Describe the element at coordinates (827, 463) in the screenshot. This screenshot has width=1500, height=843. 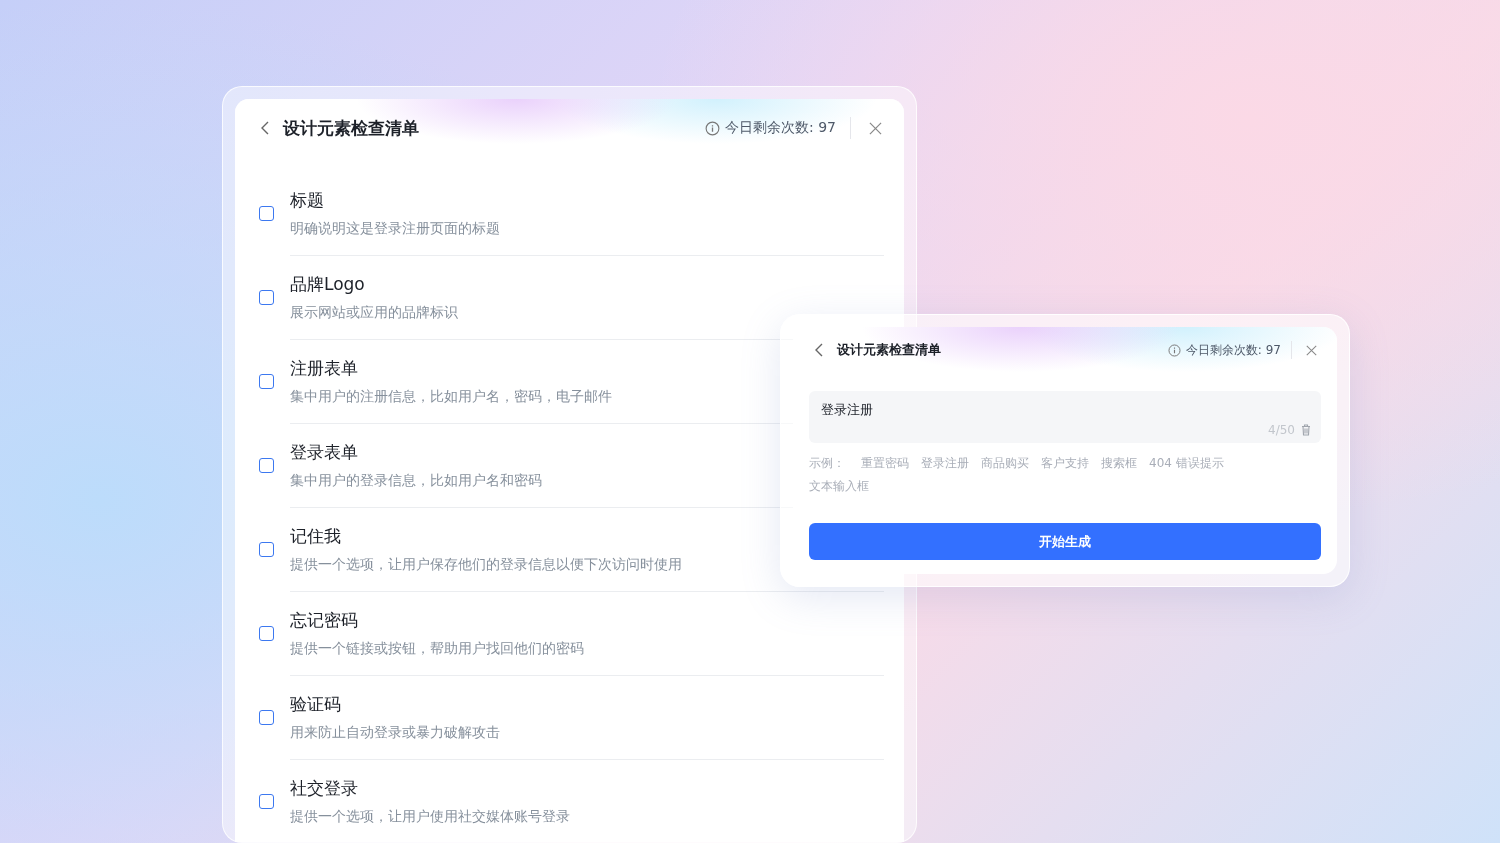
I see `examples-label: 示例：` at that location.